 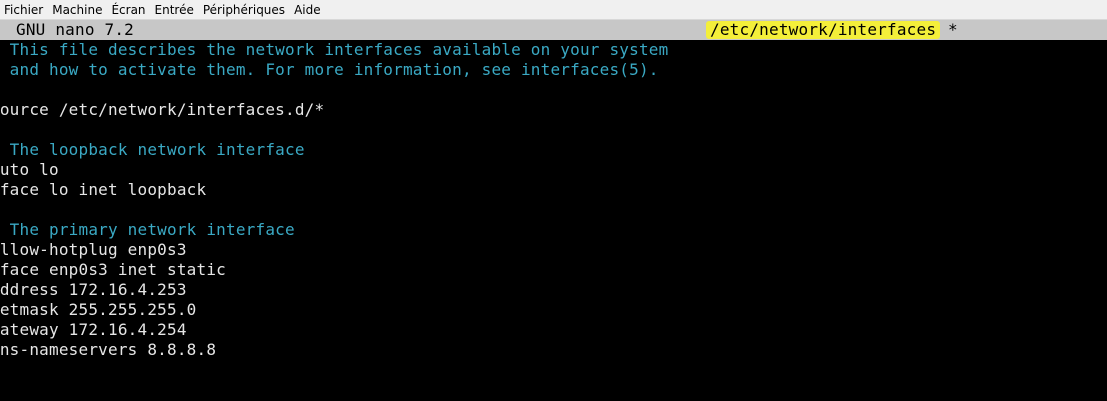 I want to click on config-line: iface lo inet loopback, so click(x=103, y=189).